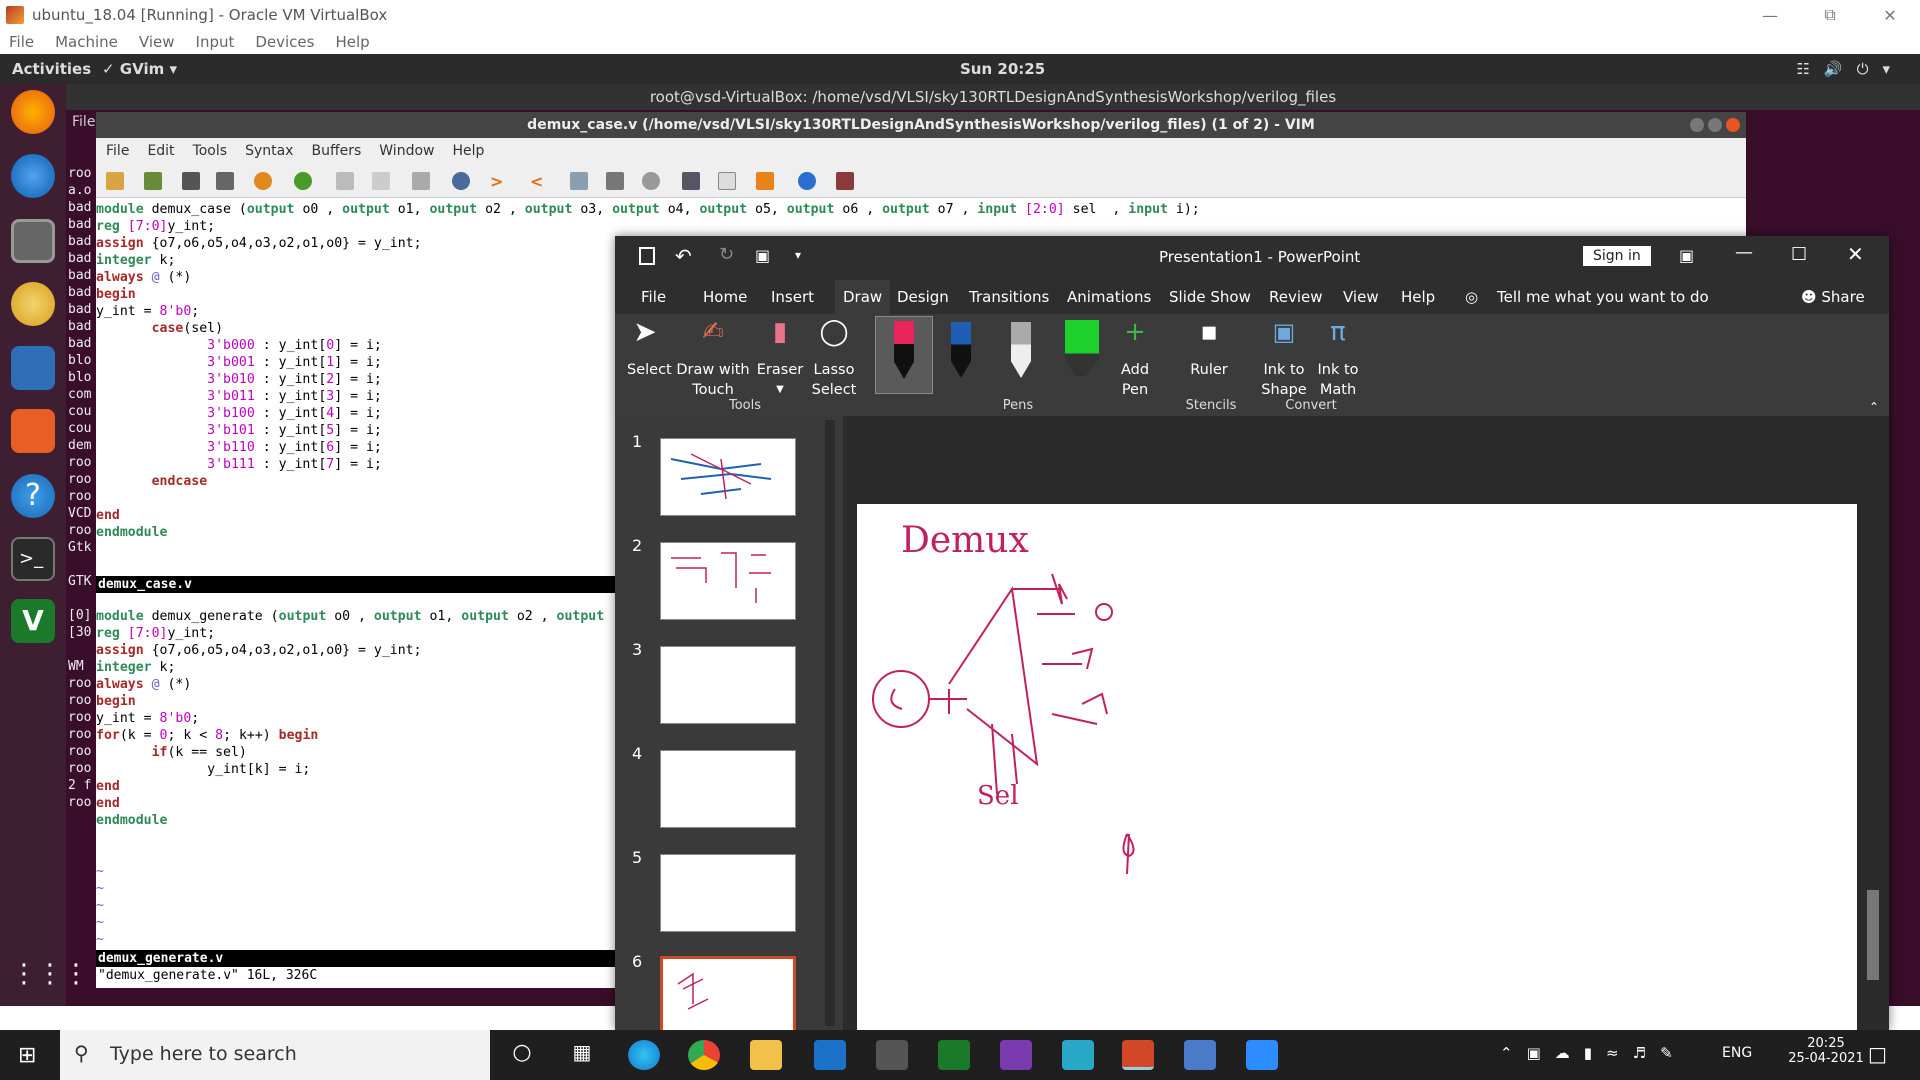 This screenshot has width=1920, height=1080. Describe the element at coordinates (762, 255) in the screenshot. I see `touch-mode-icon: ▣` at that location.